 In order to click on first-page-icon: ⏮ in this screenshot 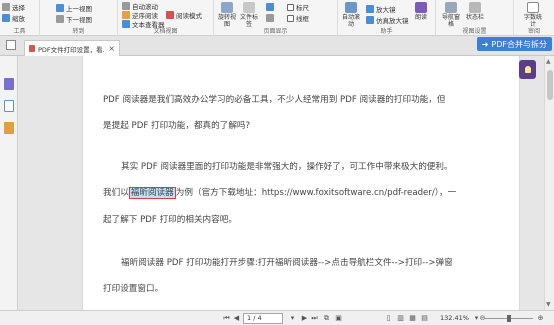, I will do `click(226, 318)`.